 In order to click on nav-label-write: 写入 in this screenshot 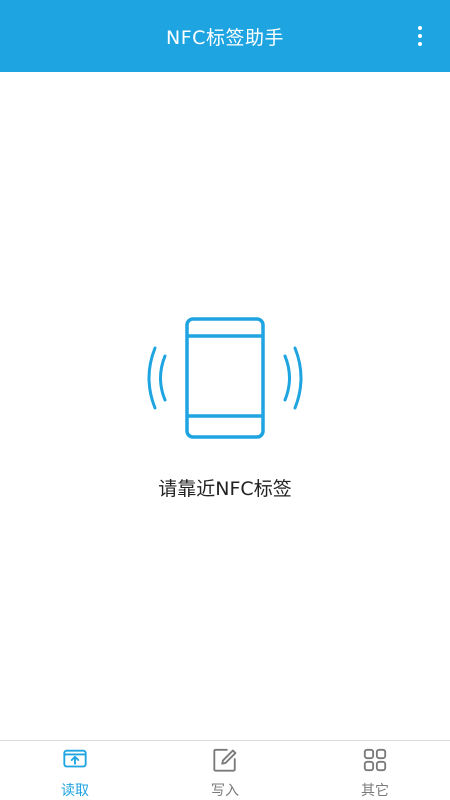, I will do `click(225, 791)`.